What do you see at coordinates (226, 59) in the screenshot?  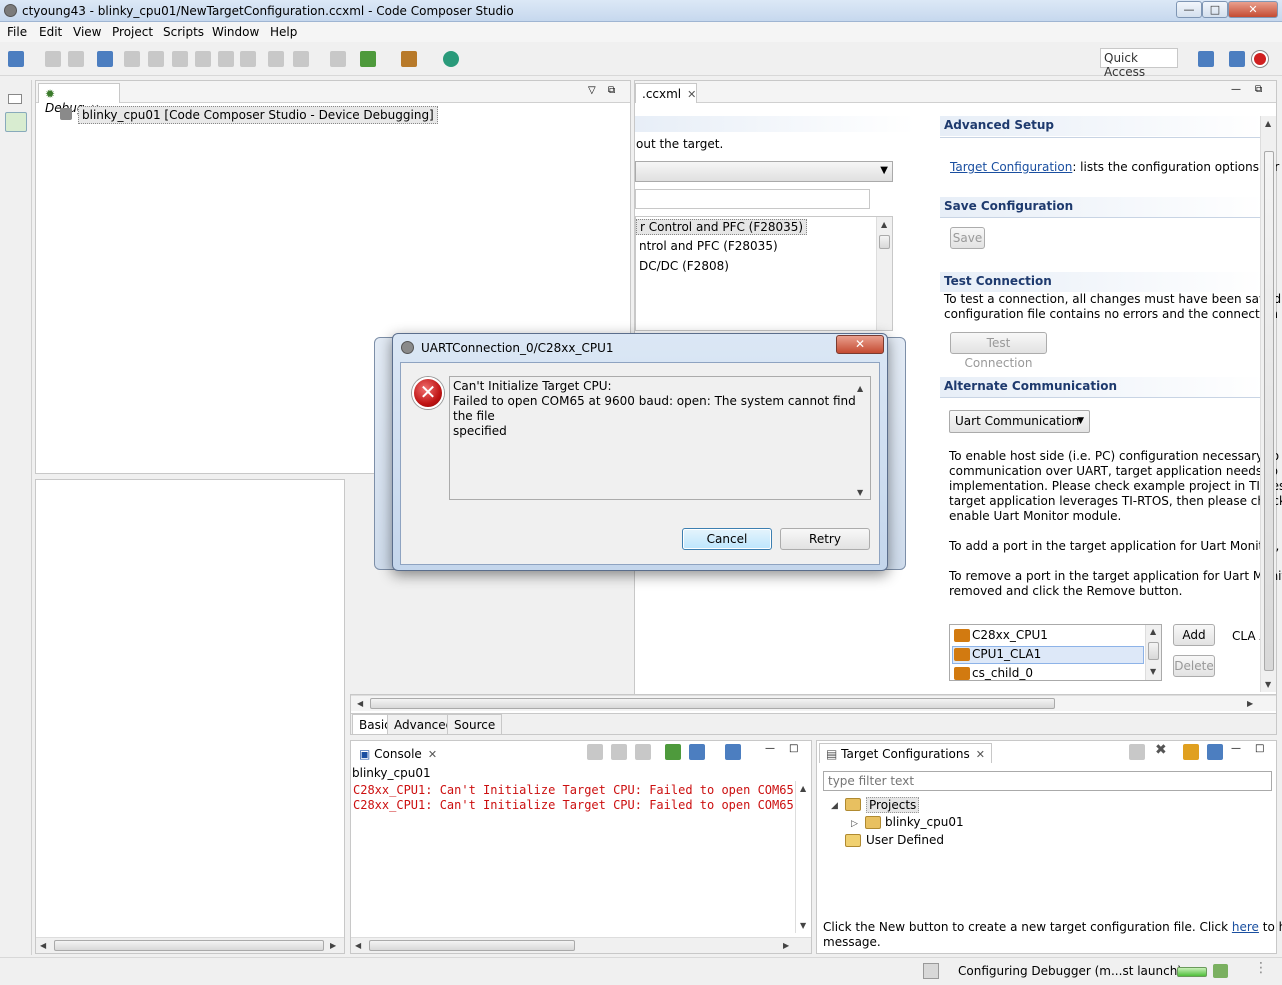 I see `step-over-icon` at bounding box center [226, 59].